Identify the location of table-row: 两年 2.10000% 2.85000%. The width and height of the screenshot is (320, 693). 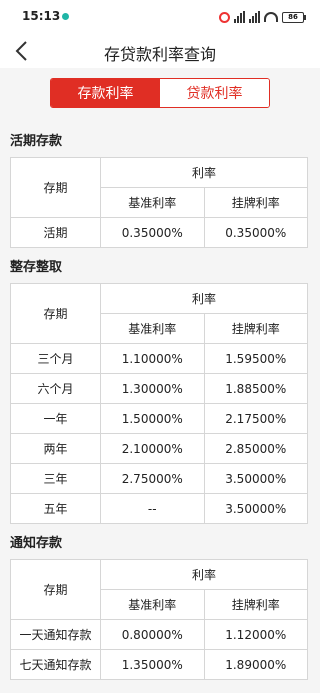
(159, 448).